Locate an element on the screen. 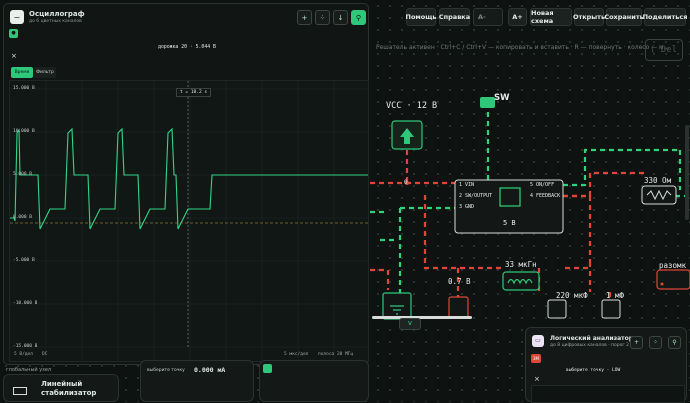 The image size is (690, 403). diode-voltage-label: 0.7 В is located at coordinates (459, 281).